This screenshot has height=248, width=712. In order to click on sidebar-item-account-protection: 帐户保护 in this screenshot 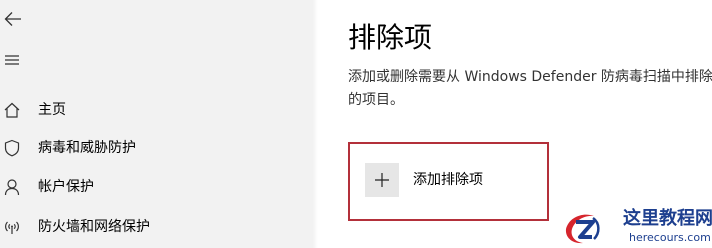, I will do `click(150, 187)`.